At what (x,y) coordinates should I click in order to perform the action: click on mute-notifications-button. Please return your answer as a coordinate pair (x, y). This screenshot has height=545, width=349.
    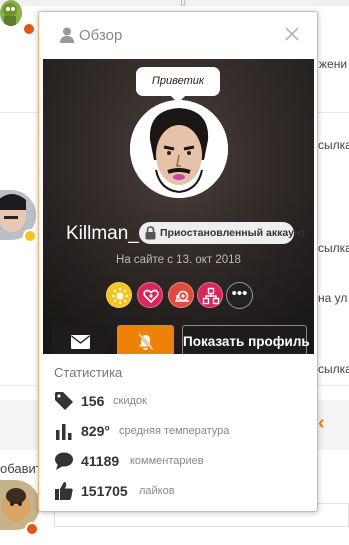
    Looking at the image, I should click on (145, 339).